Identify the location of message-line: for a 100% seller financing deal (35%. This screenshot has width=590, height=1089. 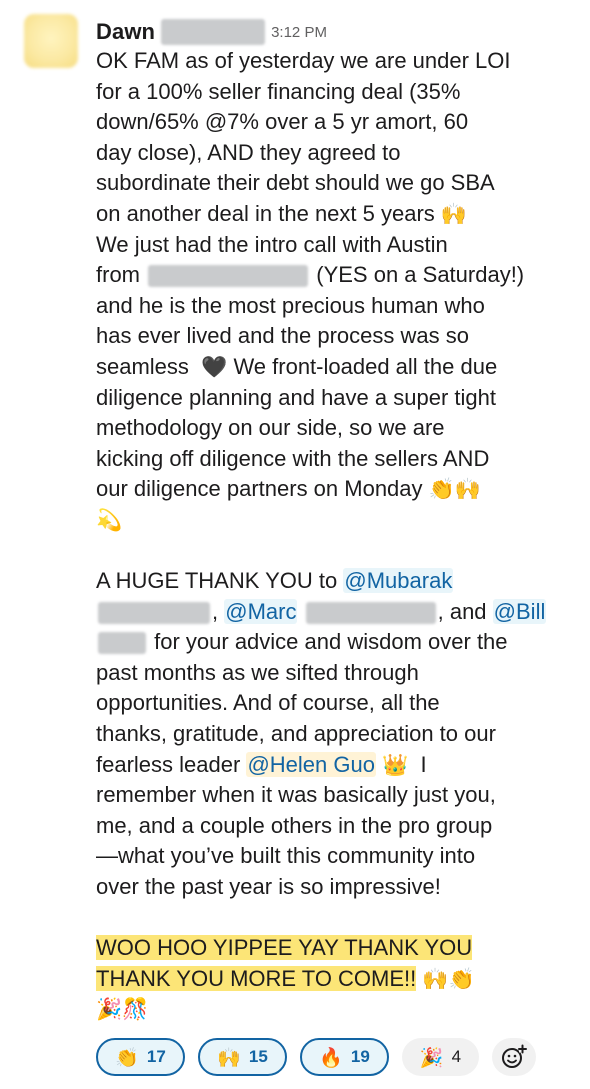
(278, 91).